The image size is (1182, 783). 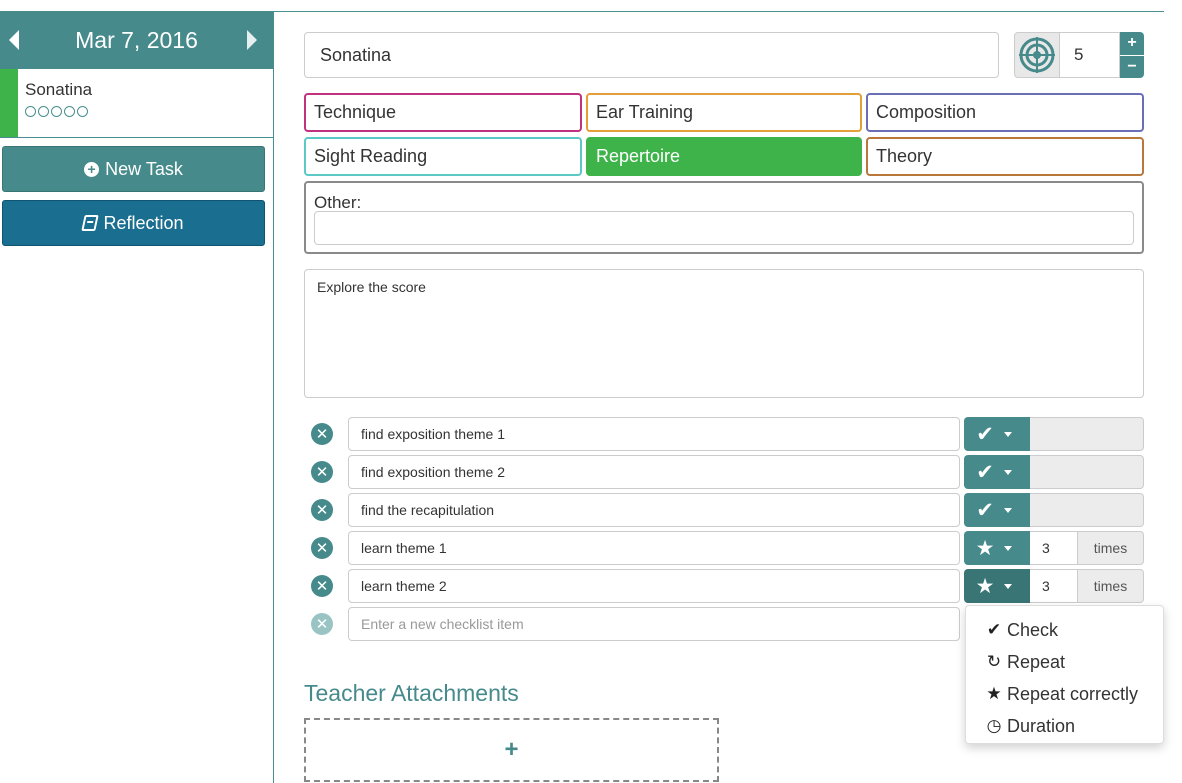 I want to click on new-task-label: New Task, so click(x=144, y=168).